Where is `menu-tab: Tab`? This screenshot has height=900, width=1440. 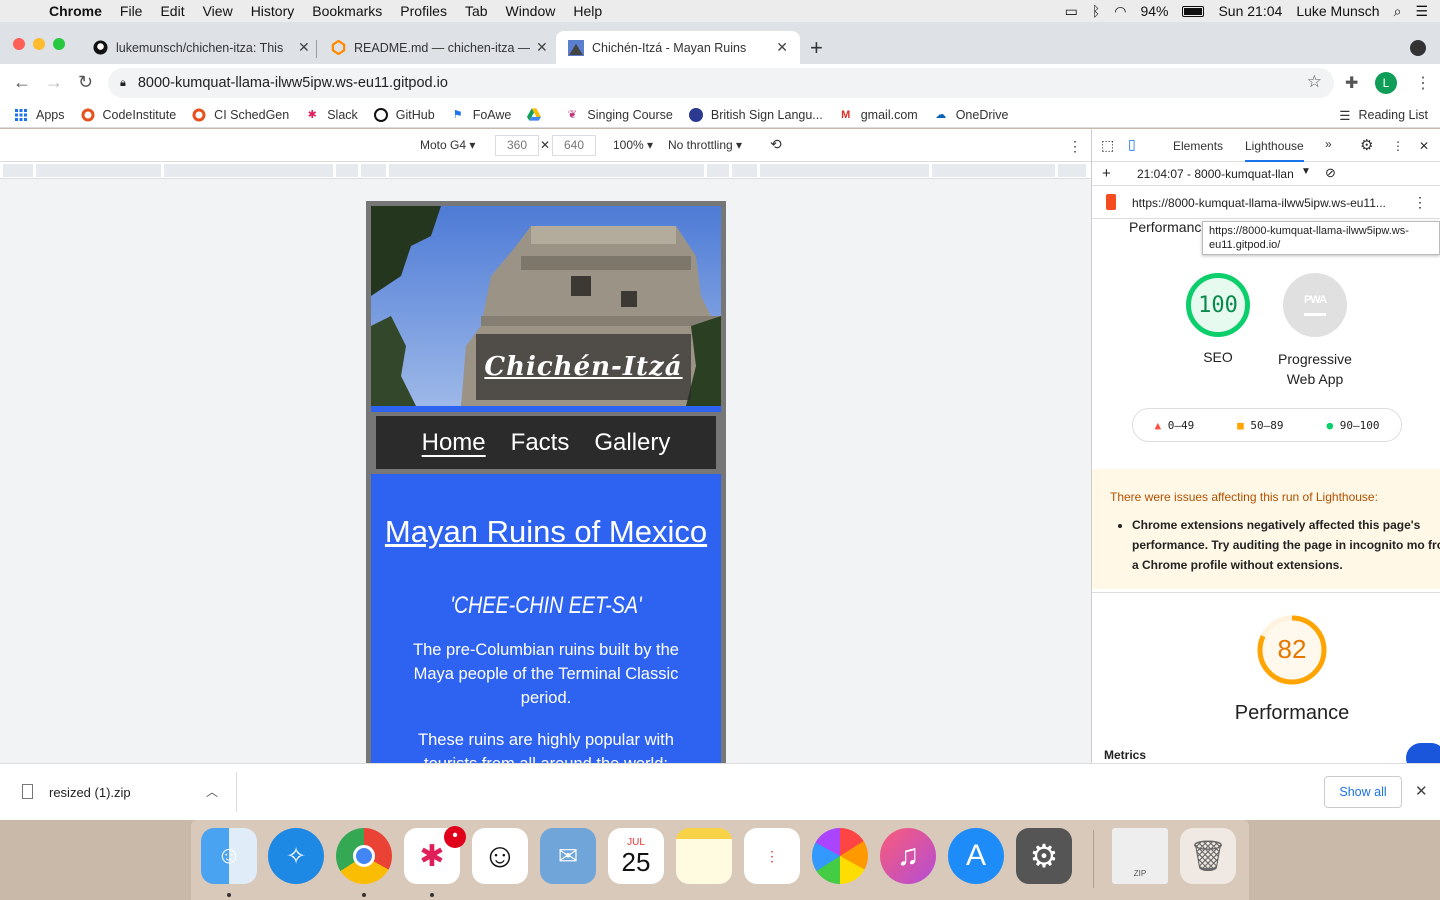 menu-tab: Tab is located at coordinates (476, 11).